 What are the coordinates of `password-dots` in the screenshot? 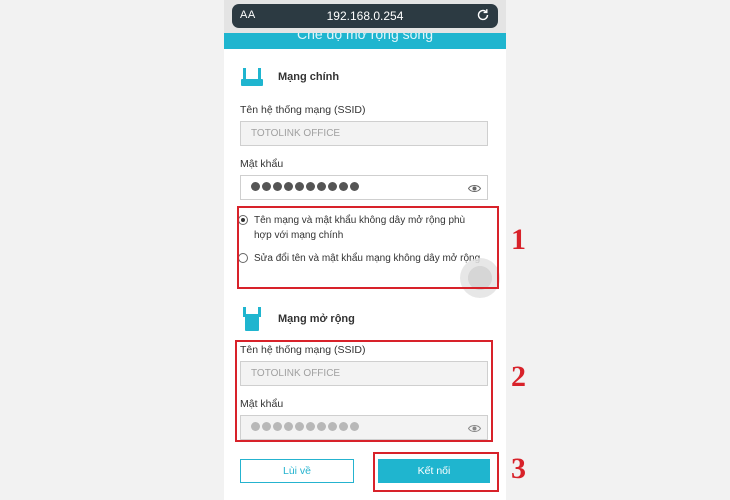 It's located at (305, 186).